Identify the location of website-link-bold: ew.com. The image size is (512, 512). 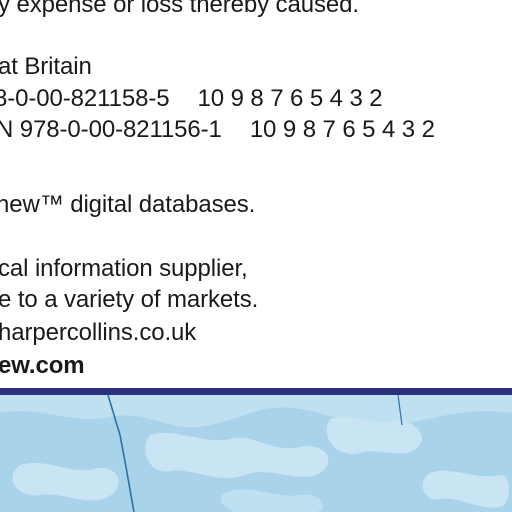
(42, 366).